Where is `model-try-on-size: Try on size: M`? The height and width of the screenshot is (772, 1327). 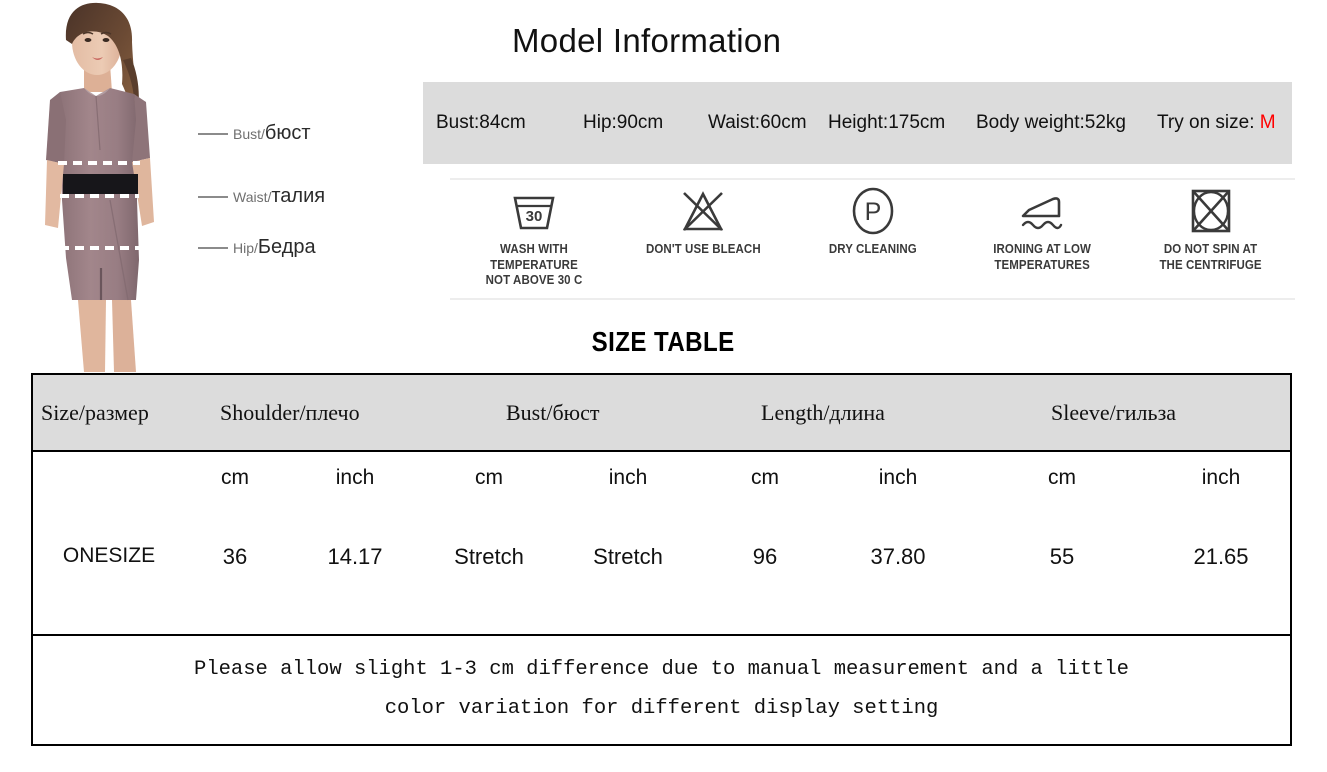 model-try-on-size: Try on size: M is located at coordinates (1216, 123).